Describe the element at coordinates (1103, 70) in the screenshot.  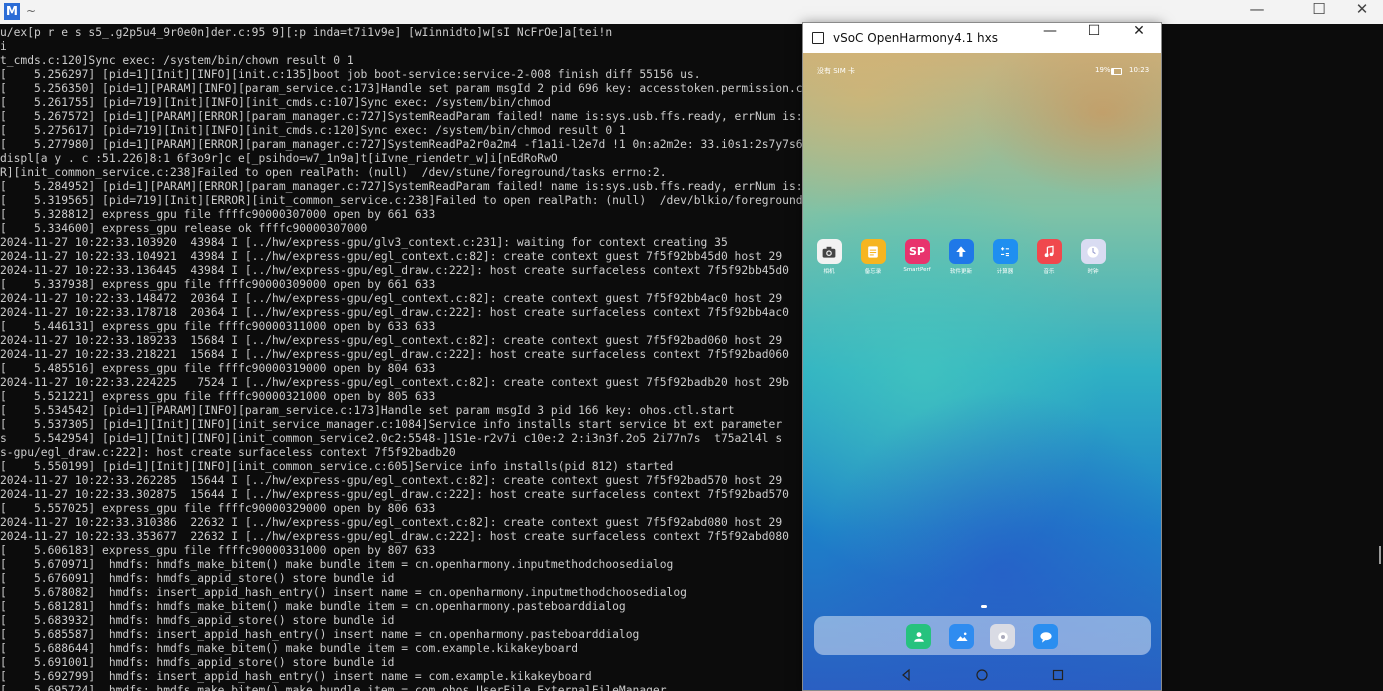
I see `battery-percent: 19%` at that location.